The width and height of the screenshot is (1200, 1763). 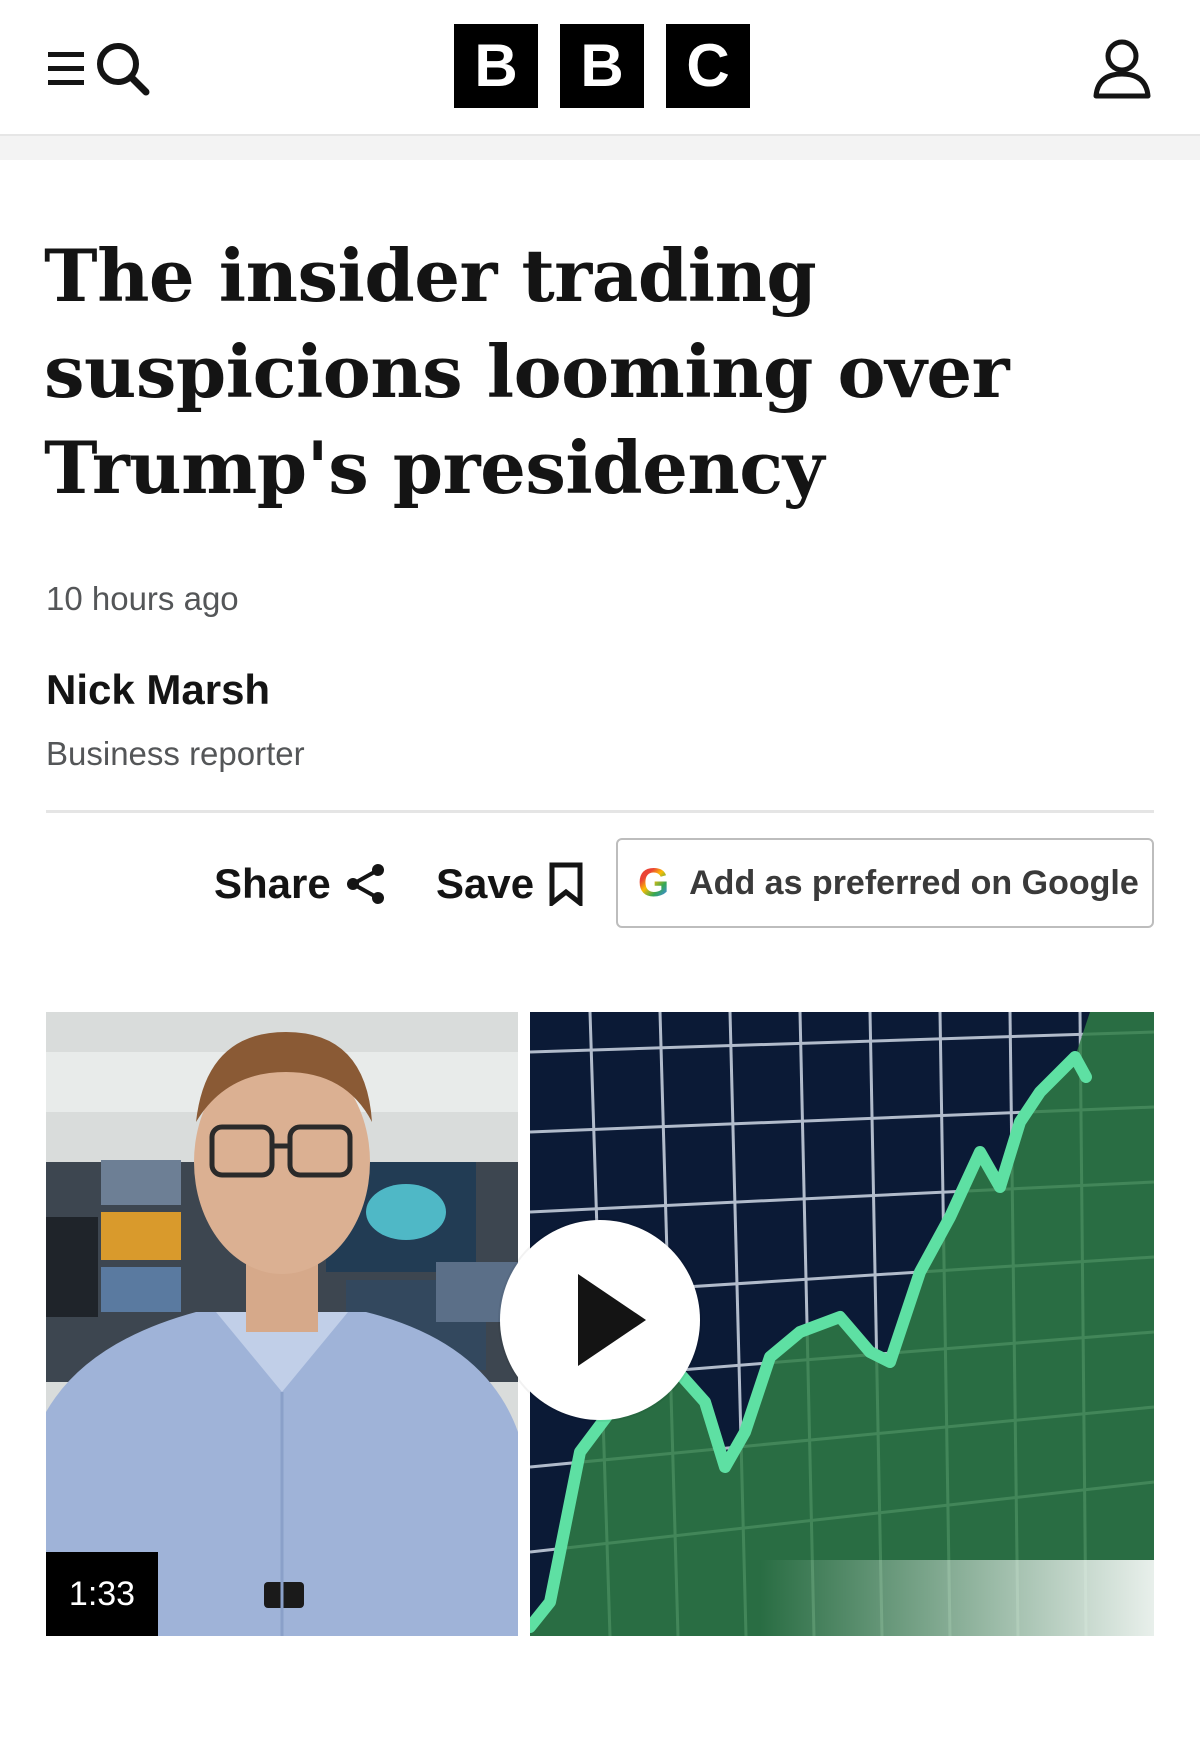 I want to click on bbc-logo: B B C, so click(x=602, y=66).